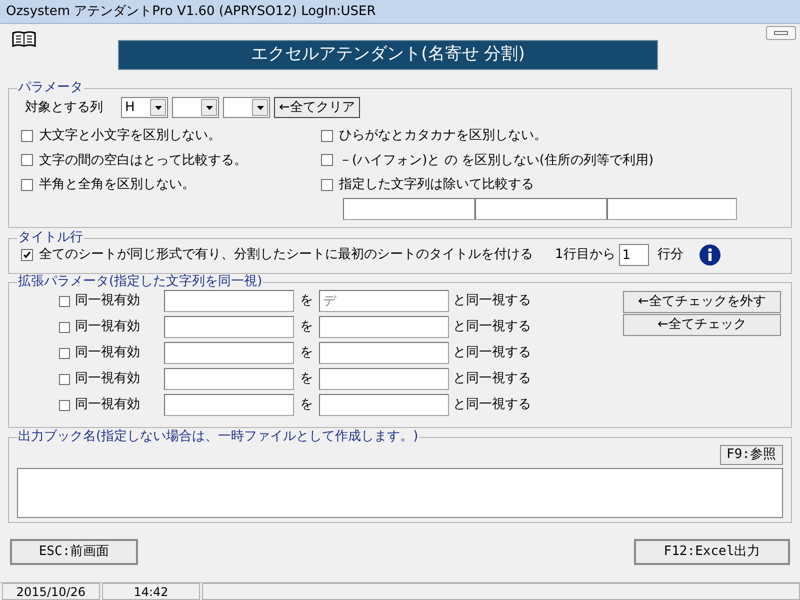 The width and height of the screenshot is (800, 600). I want to click on option-label: －(ハイフォン)と の を区別しない(住所の列等で利用), so click(496, 161).